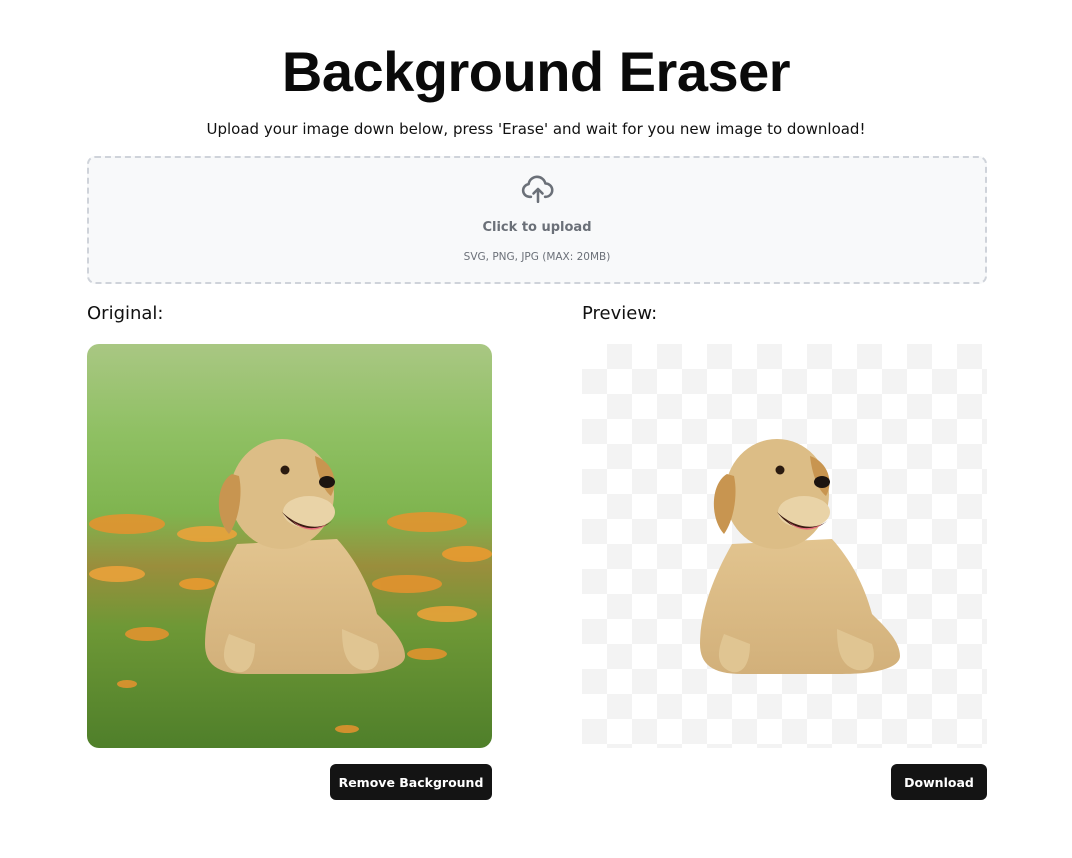 Image resolution: width=1072 pixels, height=858 pixels. What do you see at coordinates (536, 71) in the screenshot?
I see `page-title: Background Eraser` at bounding box center [536, 71].